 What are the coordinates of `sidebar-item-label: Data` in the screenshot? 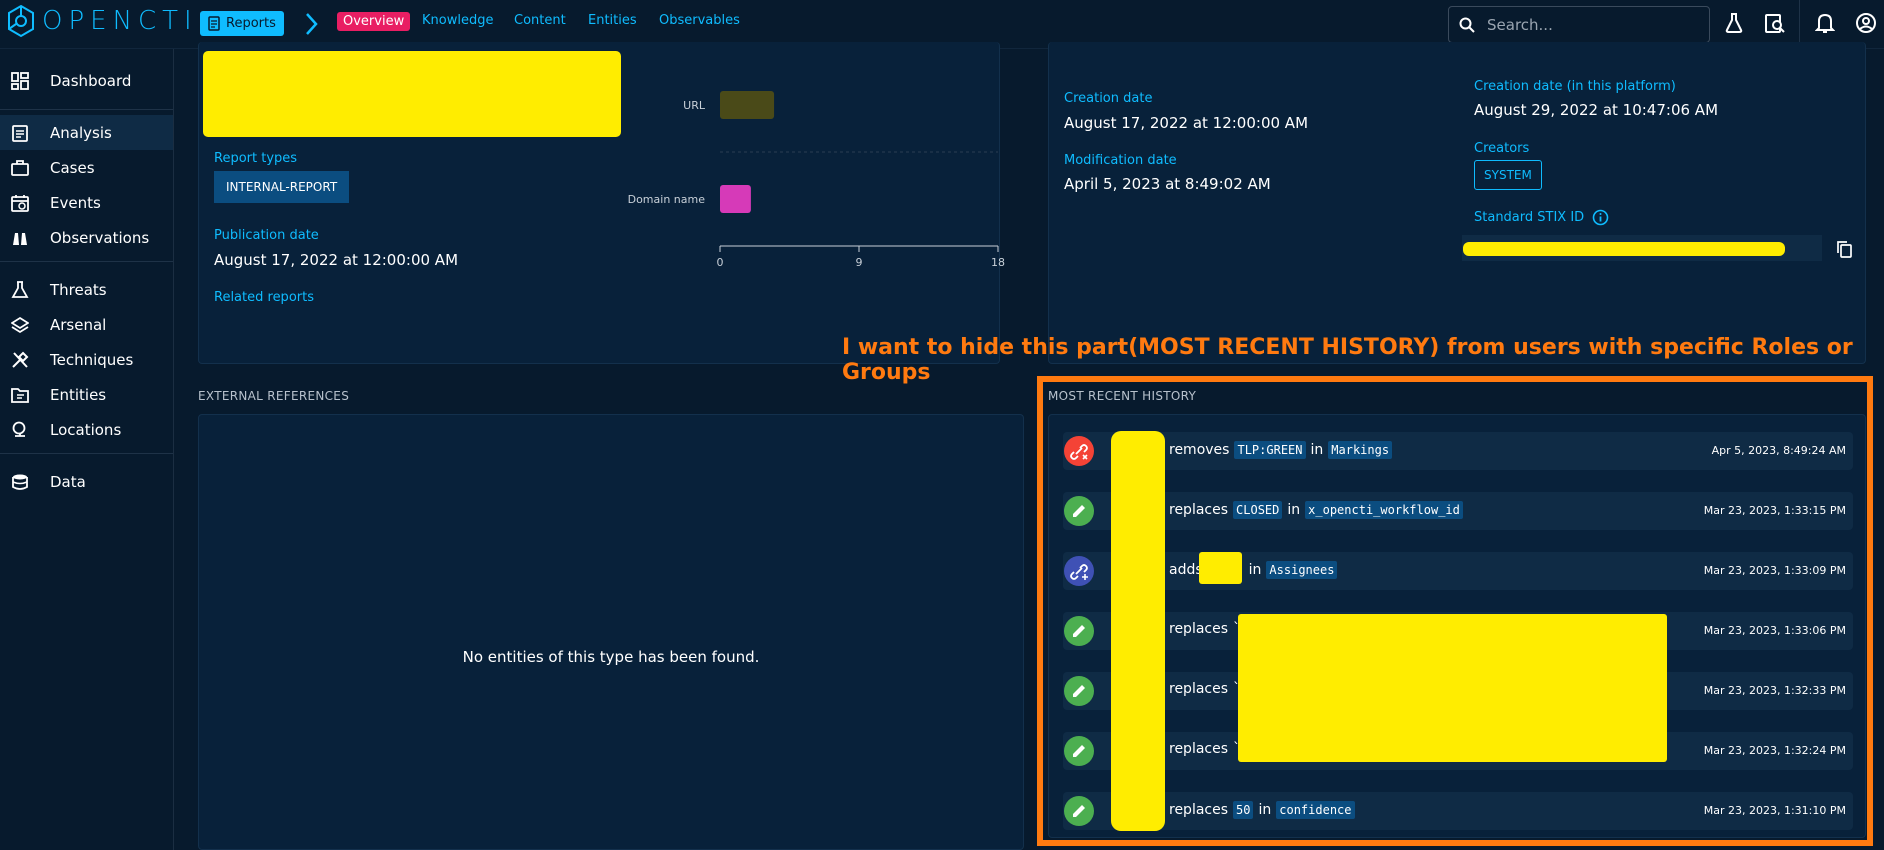 It's located at (68, 481).